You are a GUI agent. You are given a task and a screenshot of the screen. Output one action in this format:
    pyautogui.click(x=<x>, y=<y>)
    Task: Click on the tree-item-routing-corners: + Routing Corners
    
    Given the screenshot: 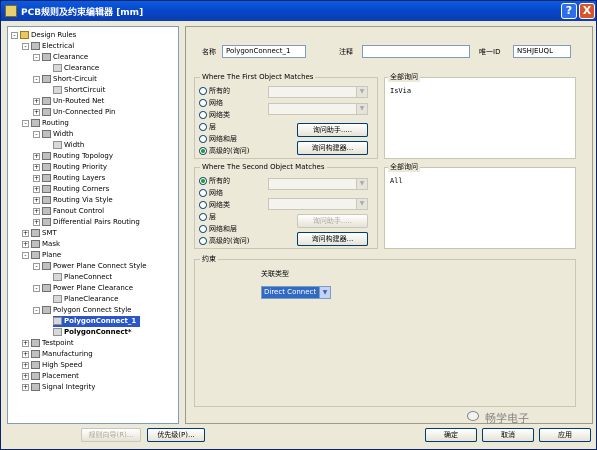 What is the action you would take?
    pyautogui.click(x=71, y=189)
    